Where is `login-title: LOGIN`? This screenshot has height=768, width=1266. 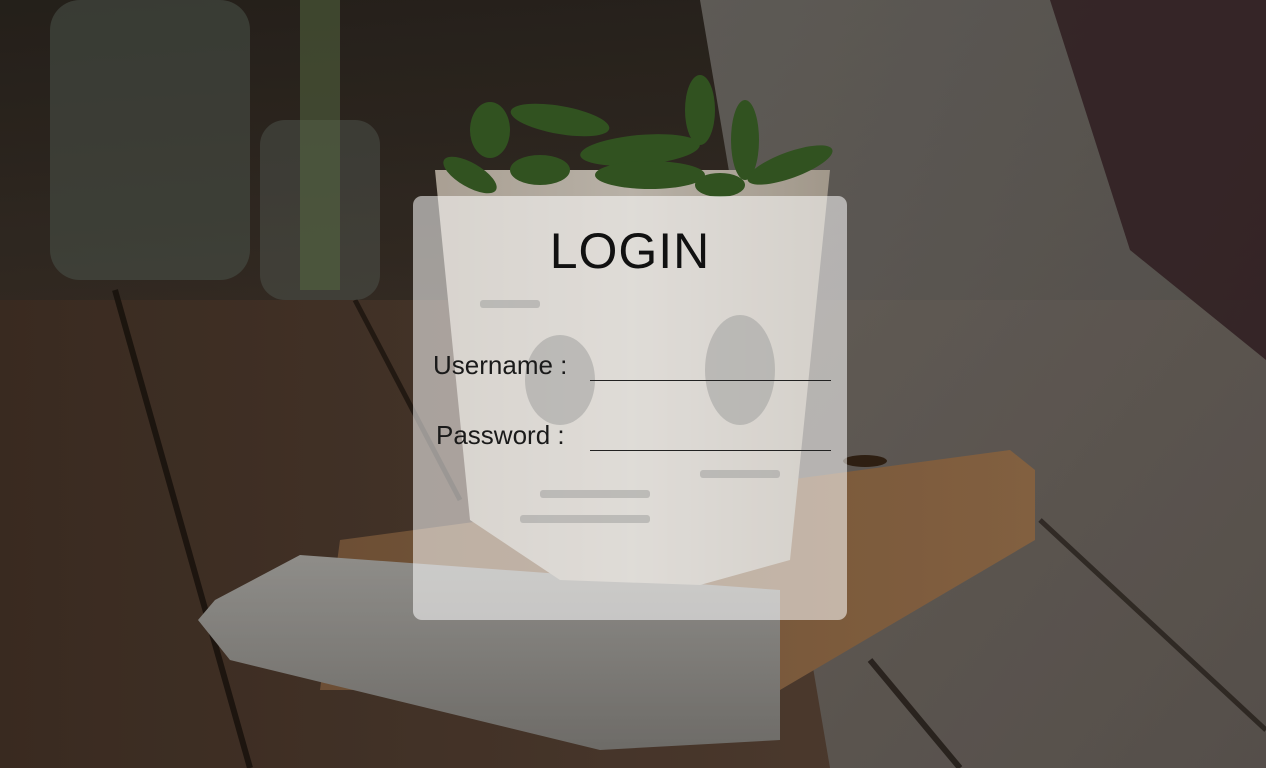
login-title: LOGIN is located at coordinates (630, 251).